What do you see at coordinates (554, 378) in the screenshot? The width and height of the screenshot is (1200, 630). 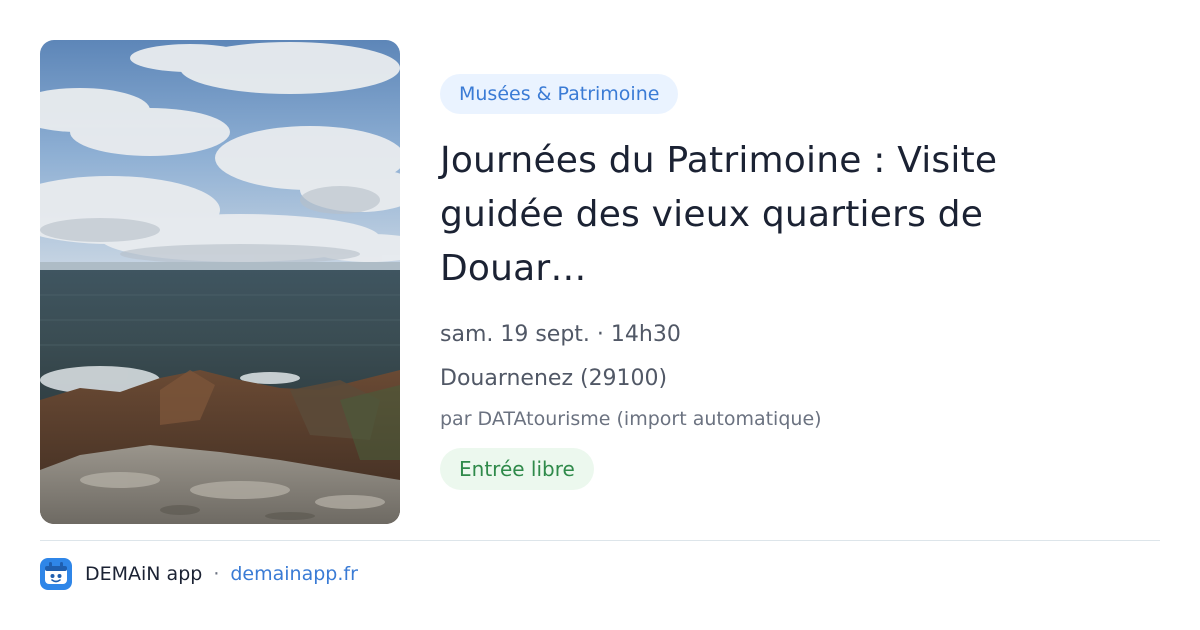 I see `event-location: Douarnenez (29100)` at bounding box center [554, 378].